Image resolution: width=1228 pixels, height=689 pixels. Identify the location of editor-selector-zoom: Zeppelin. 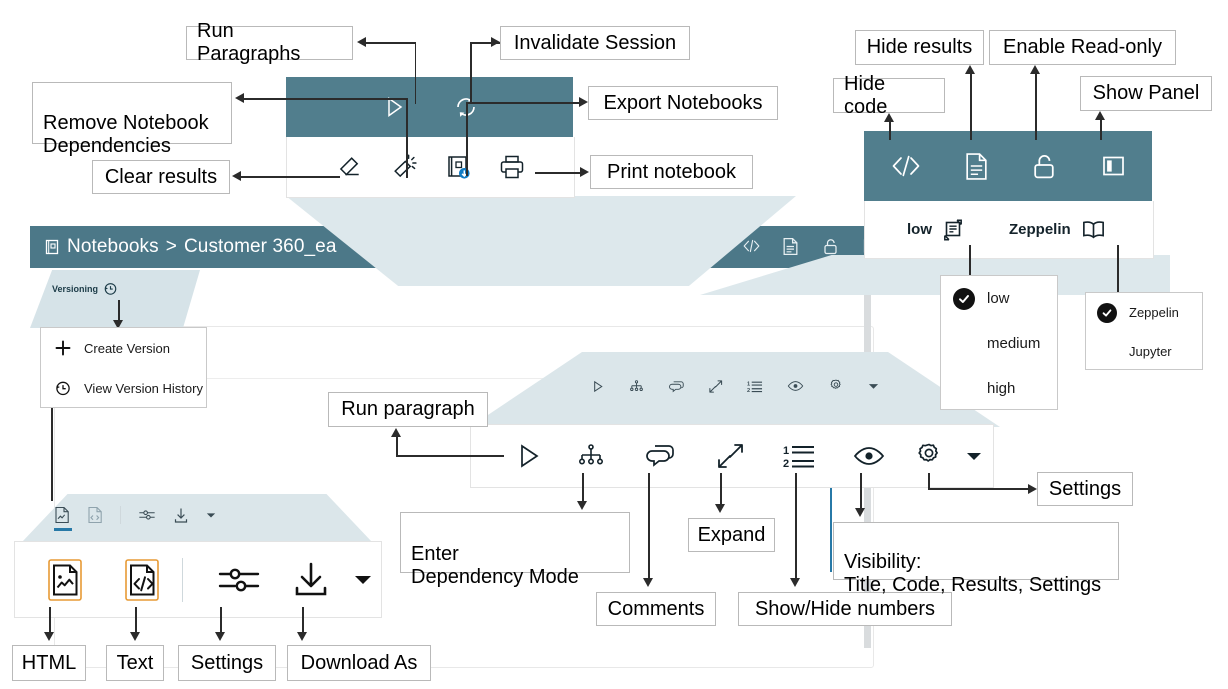
(1058, 230).